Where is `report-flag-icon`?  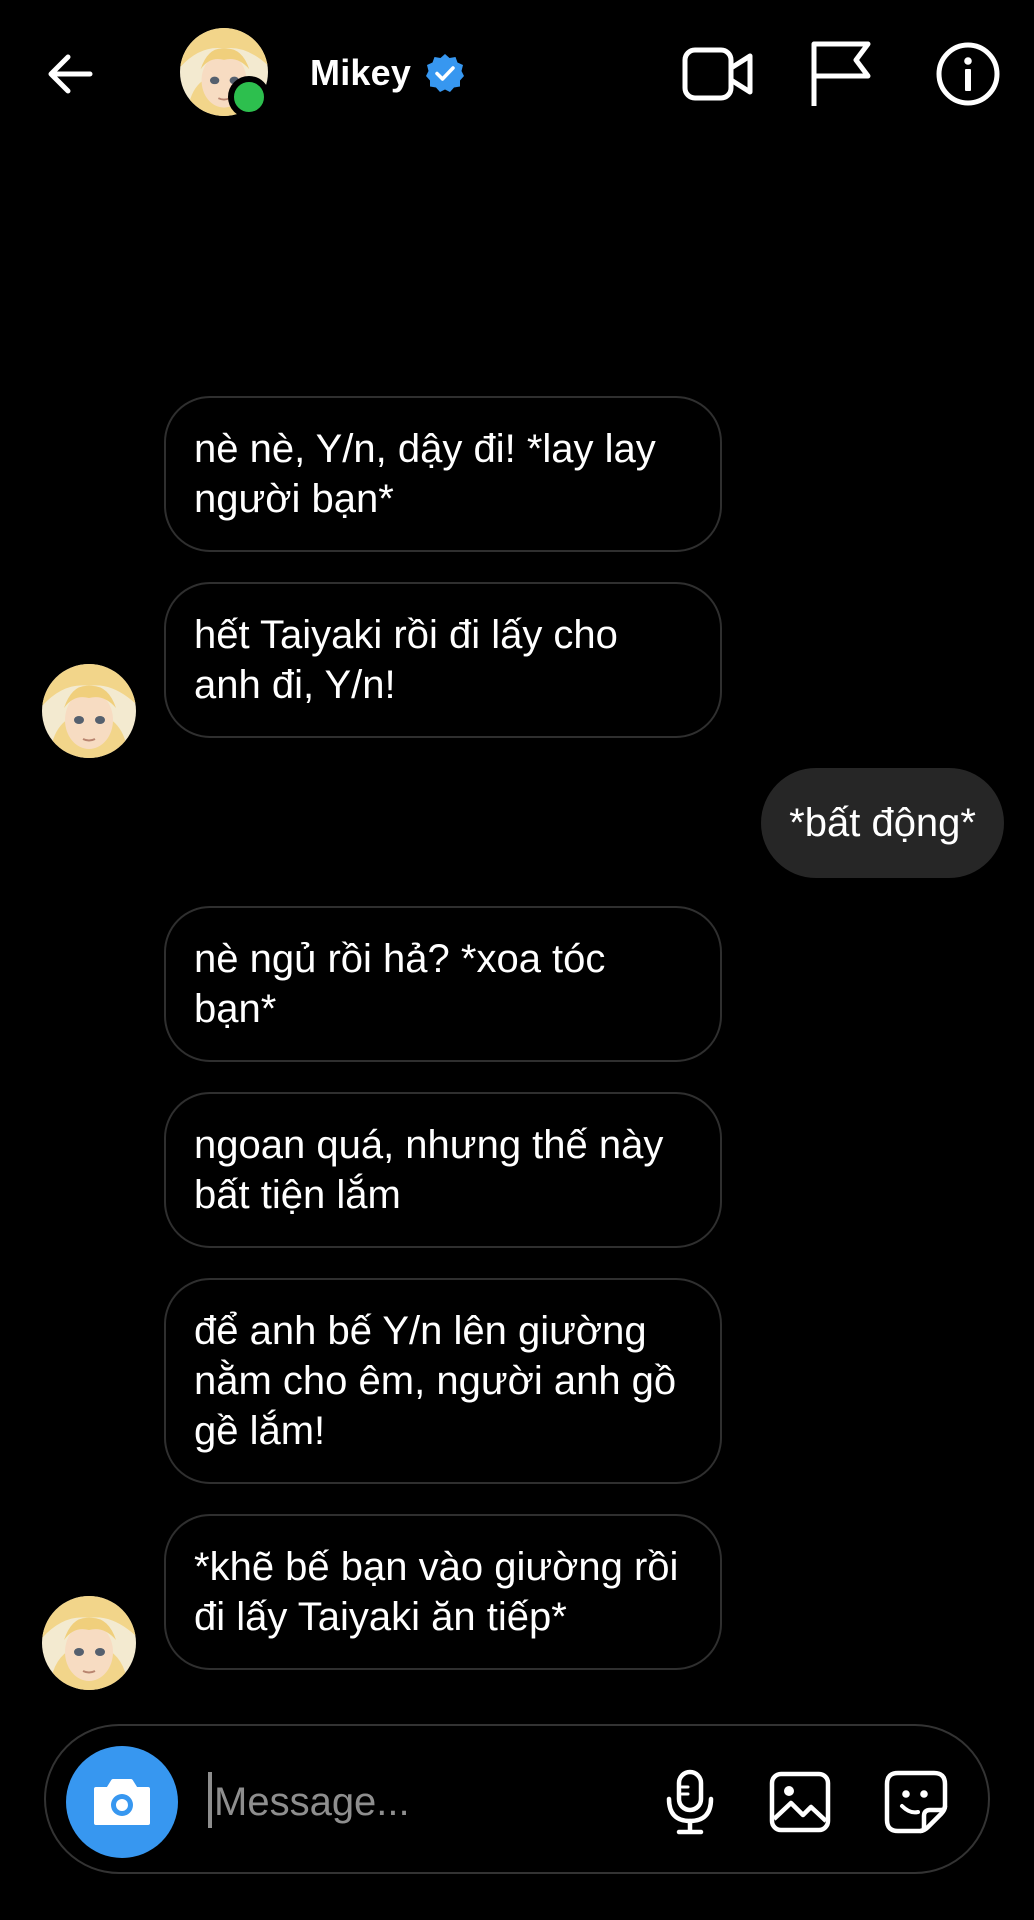
report-flag-icon is located at coordinates (841, 73).